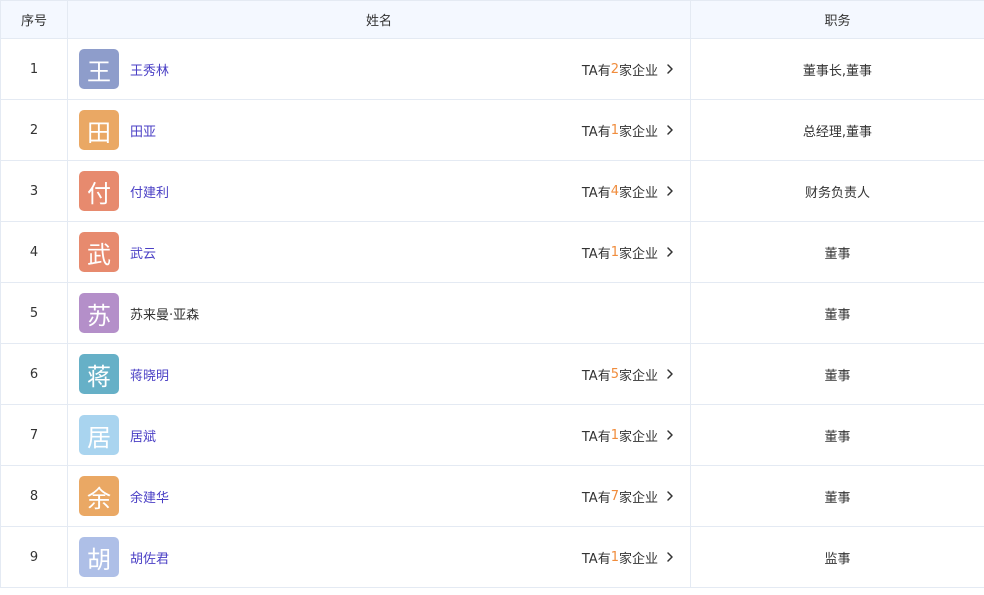 This screenshot has width=984, height=595. What do you see at coordinates (614, 191) in the screenshot?
I see `company-count: 4` at bounding box center [614, 191].